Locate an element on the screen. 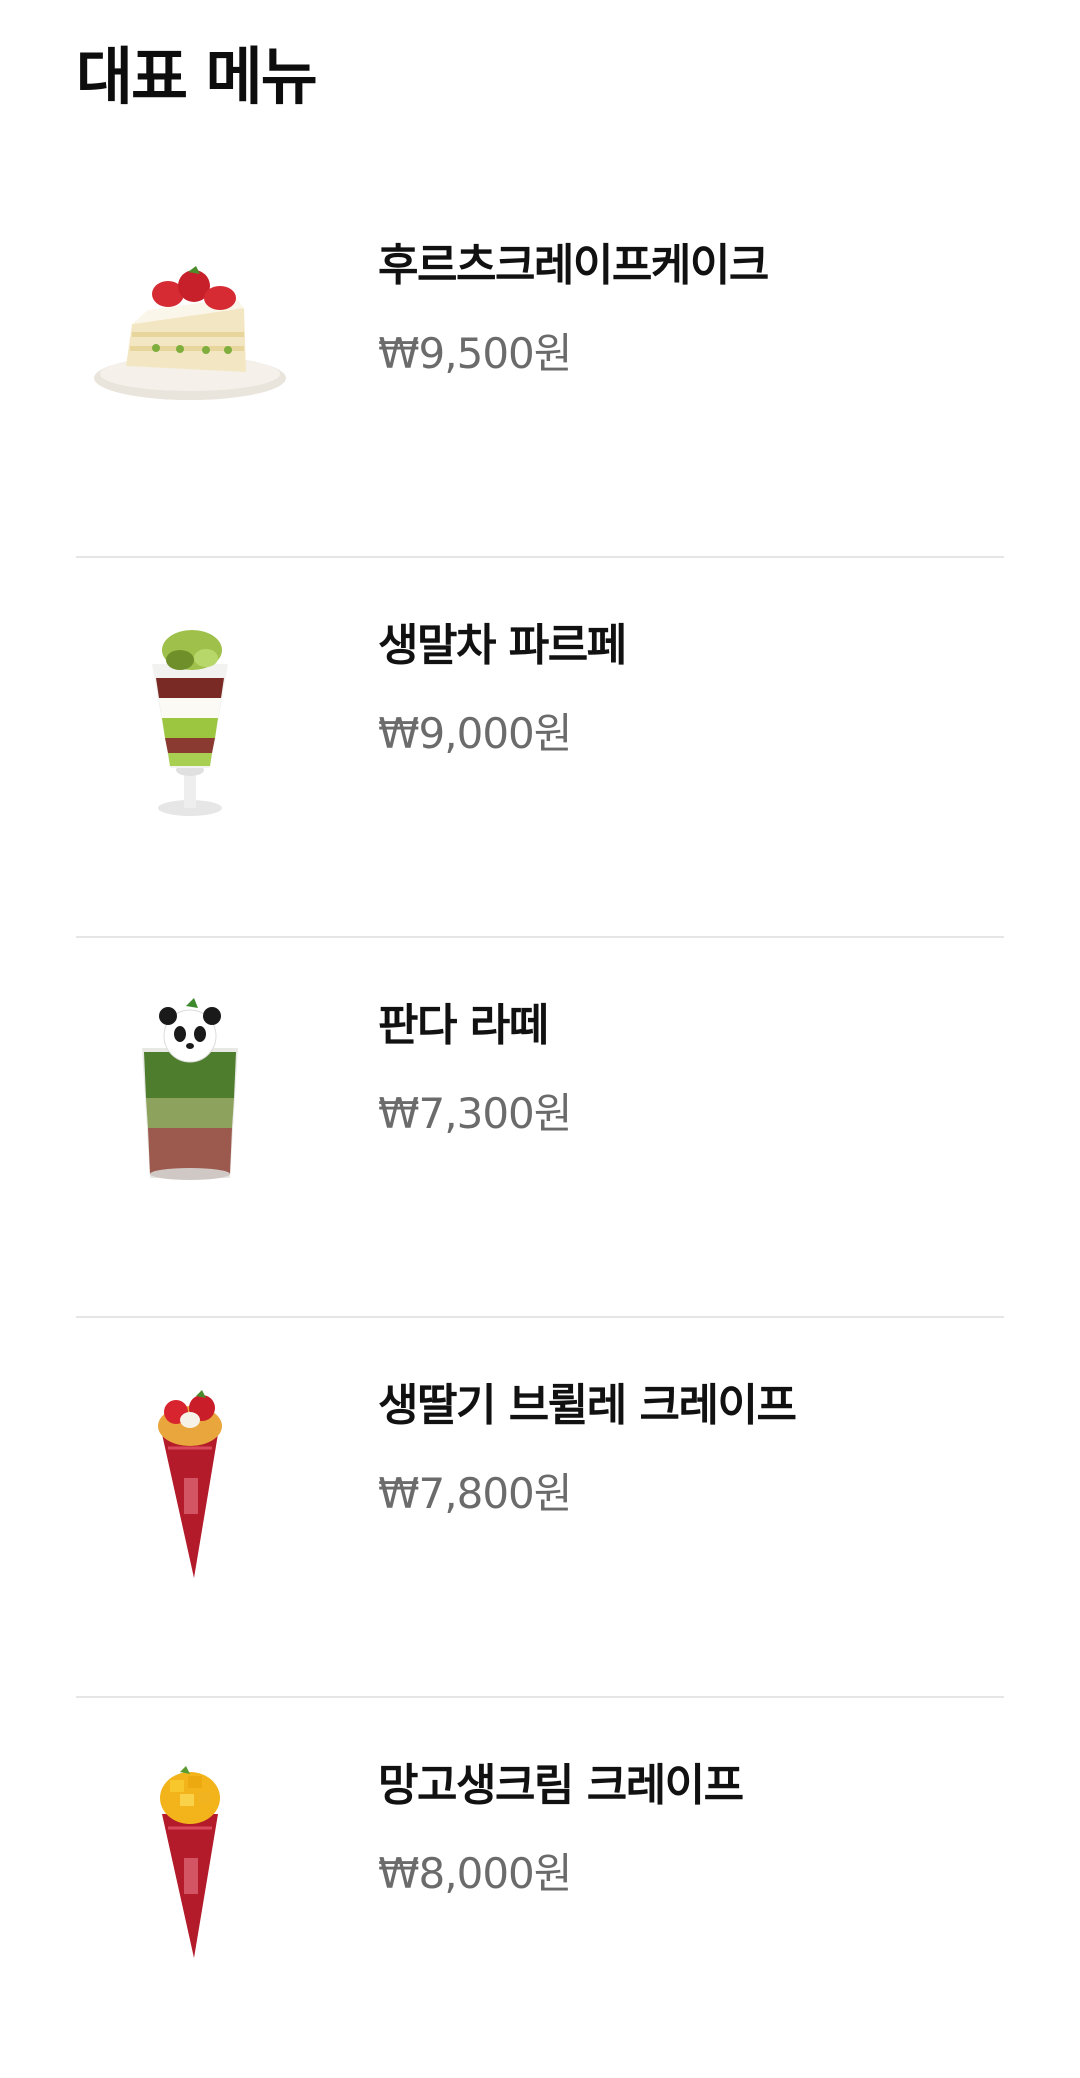 The height and width of the screenshot is (2078, 1080). menu-item-price: ₩7,300원 is located at coordinates (475, 1113).